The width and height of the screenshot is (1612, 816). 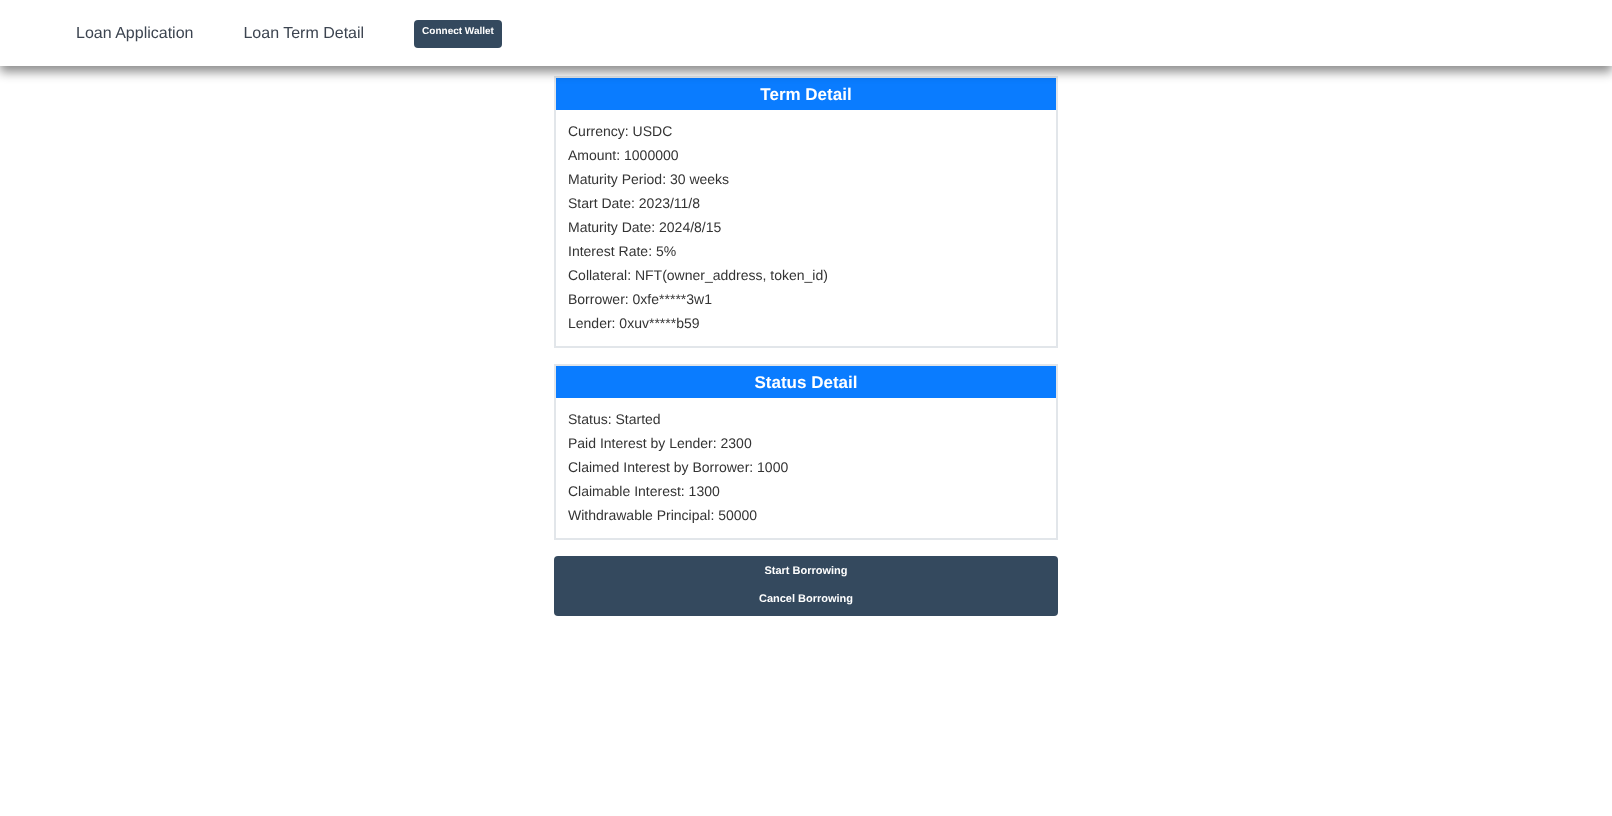 What do you see at coordinates (135, 33) in the screenshot?
I see `nav-link: Loan Application` at bounding box center [135, 33].